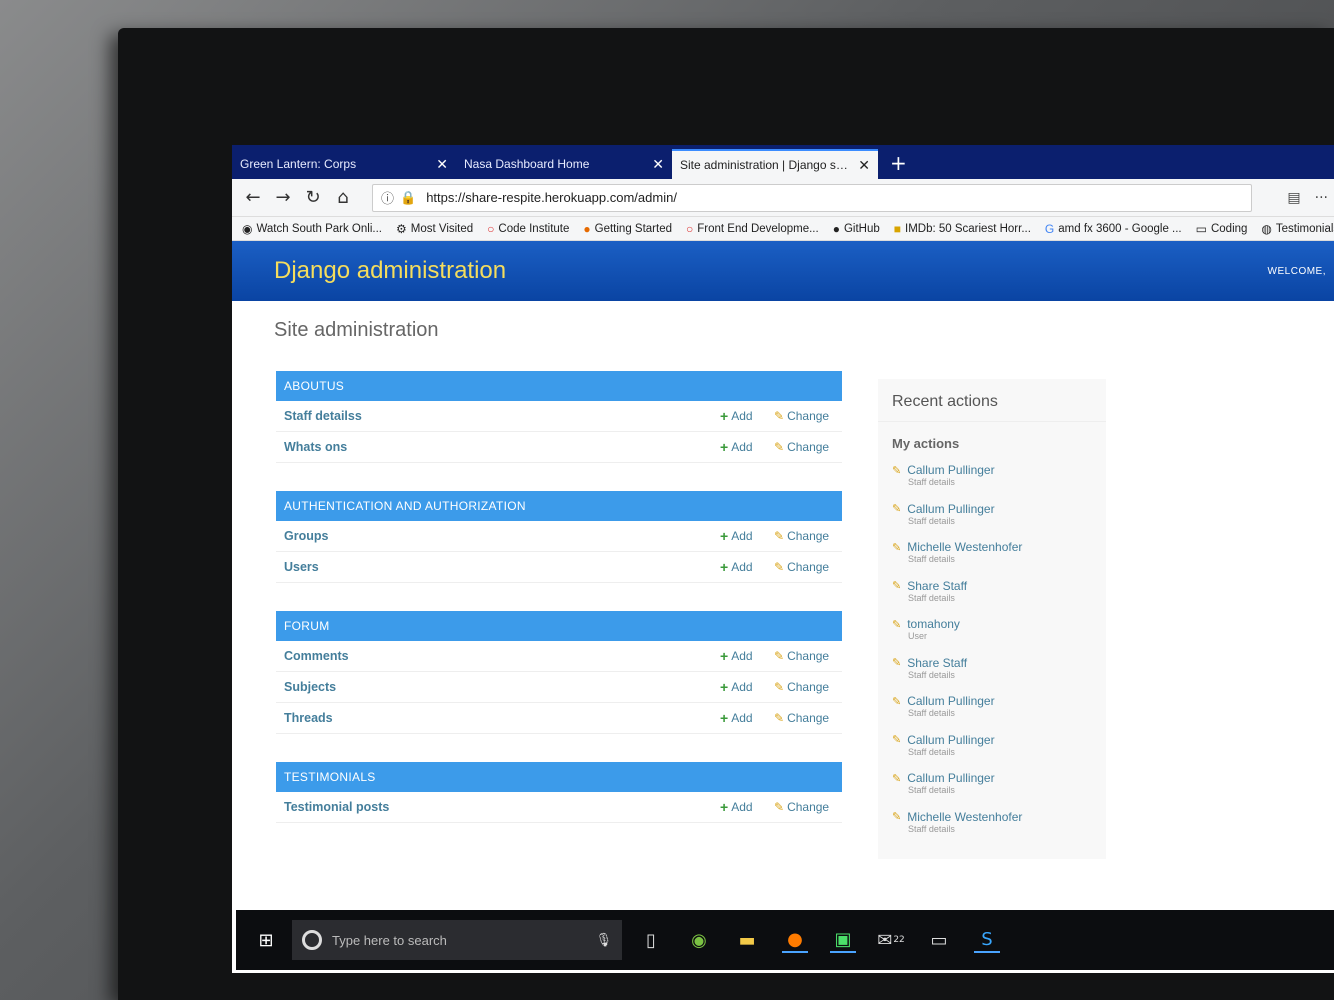  What do you see at coordinates (457, 940) in the screenshot?
I see `taskbar-search-box: Type here to search 🎙` at bounding box center [457, 940].